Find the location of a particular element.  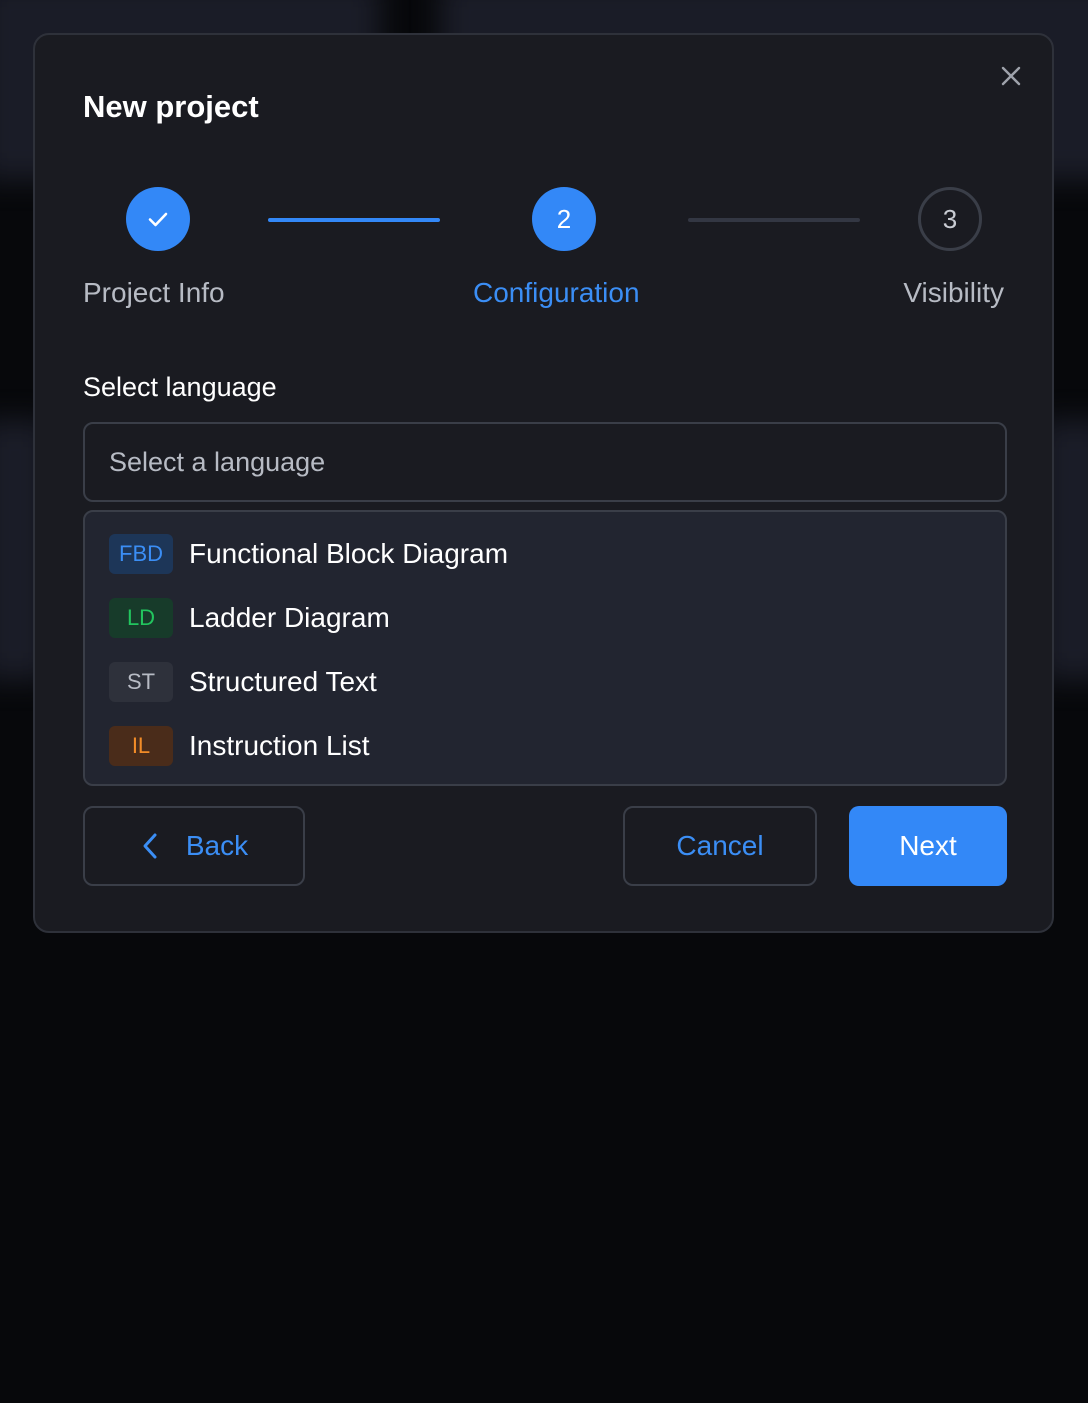

language-badge: IL is located at coordinates (141, 746).